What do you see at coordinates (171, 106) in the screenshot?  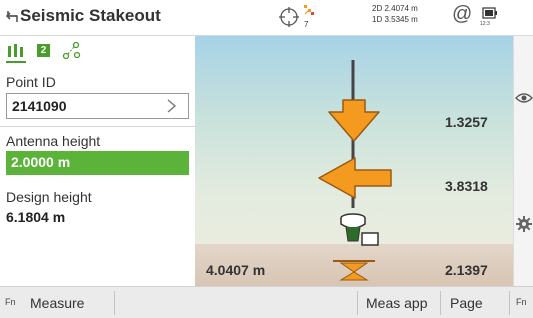 I see `chevron-right-icon` at bounding box center [171, 106].